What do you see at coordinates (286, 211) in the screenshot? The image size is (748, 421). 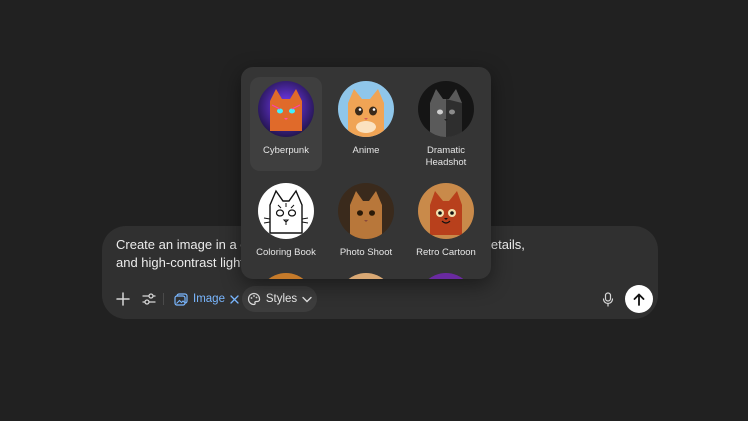 I see `coloring-book-thumbnail` at bounding box center [286, 211].